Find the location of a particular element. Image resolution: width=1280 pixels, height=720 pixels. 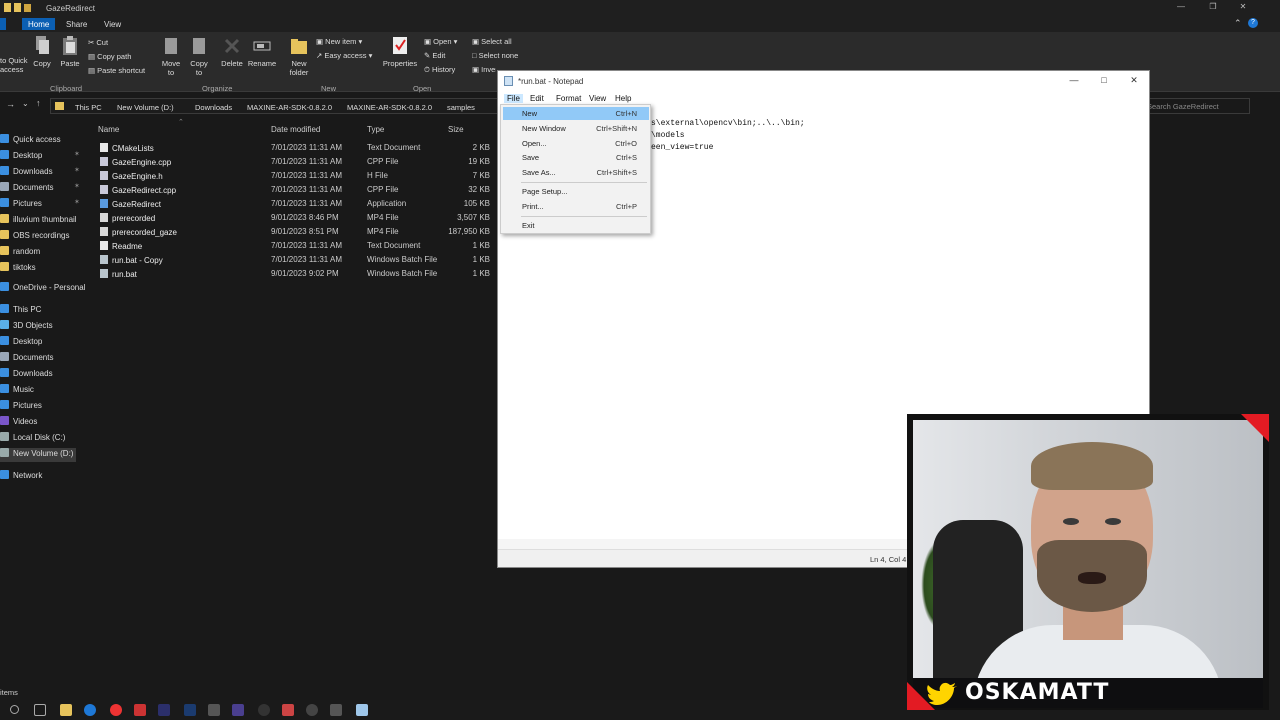

file-menu-item: Print... Ctrl+P is located at coordinates (576, 206).